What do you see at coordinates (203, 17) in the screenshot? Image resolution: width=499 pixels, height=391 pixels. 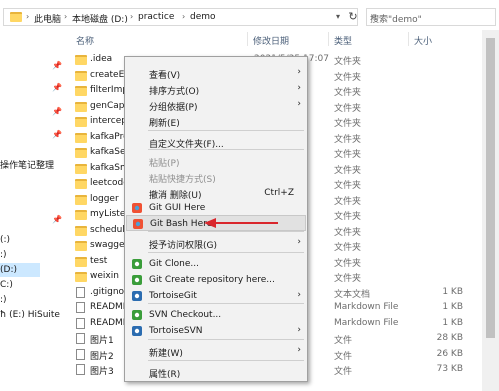 I see `breadcrumb-demo: demo` at bounding box center [203, 17].